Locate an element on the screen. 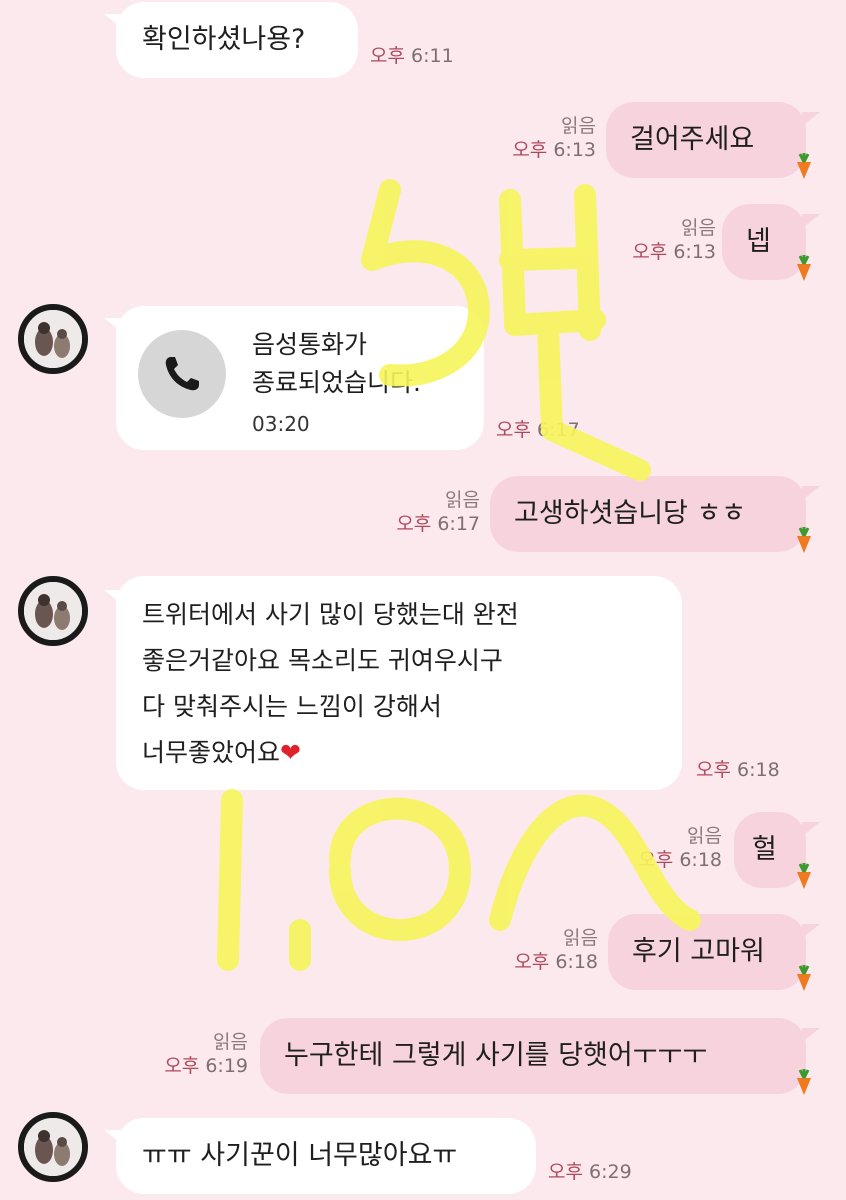 This screenshot has width=846, height=1200. call-icon-circle is located at coordinates (182, 374).